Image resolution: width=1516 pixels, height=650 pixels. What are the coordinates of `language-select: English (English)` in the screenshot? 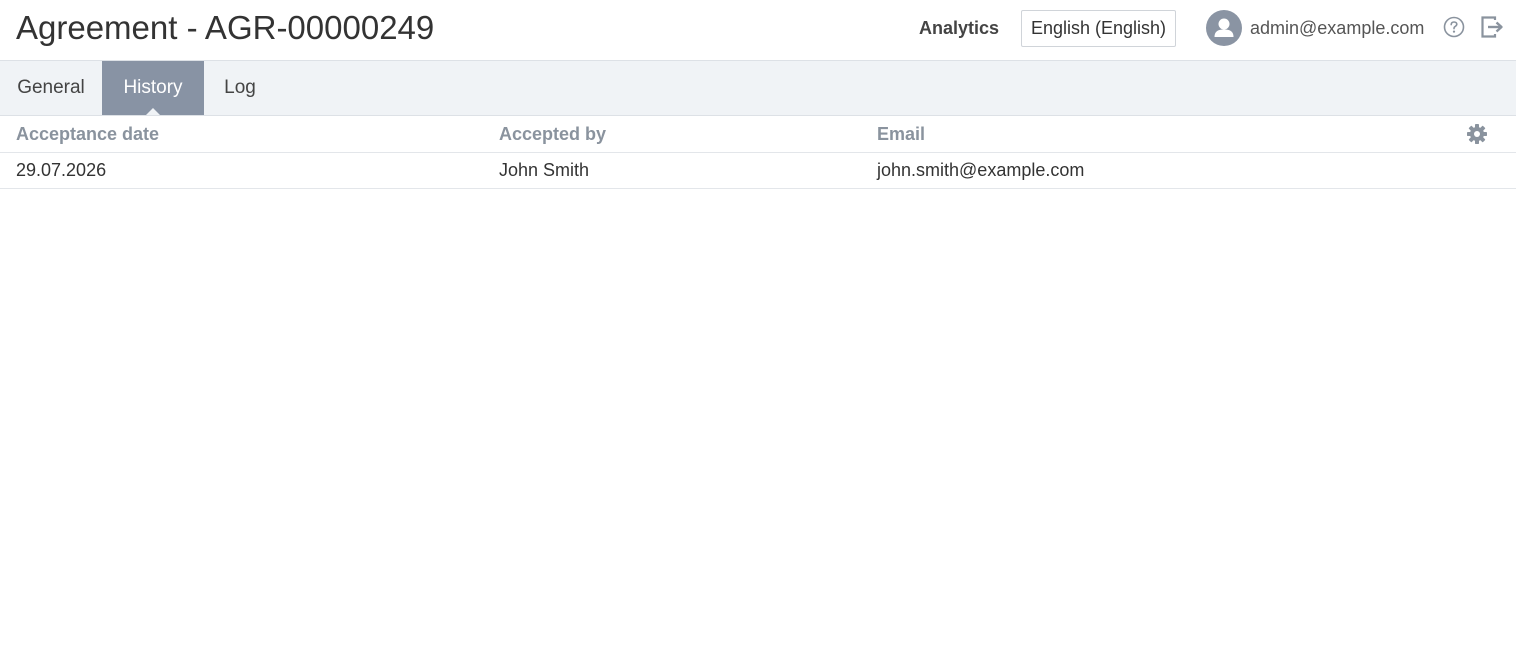 It's located at (1098, 28).